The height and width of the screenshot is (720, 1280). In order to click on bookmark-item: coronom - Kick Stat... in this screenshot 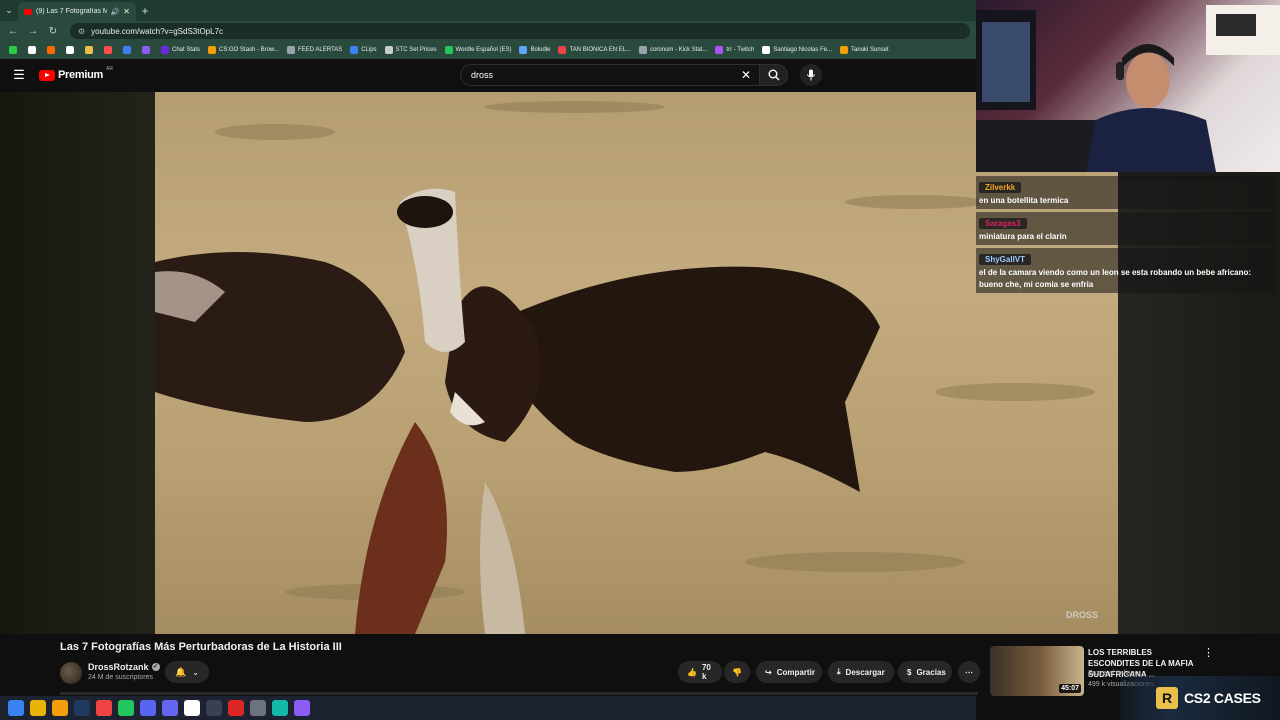, I will do `click(673, 50)`.